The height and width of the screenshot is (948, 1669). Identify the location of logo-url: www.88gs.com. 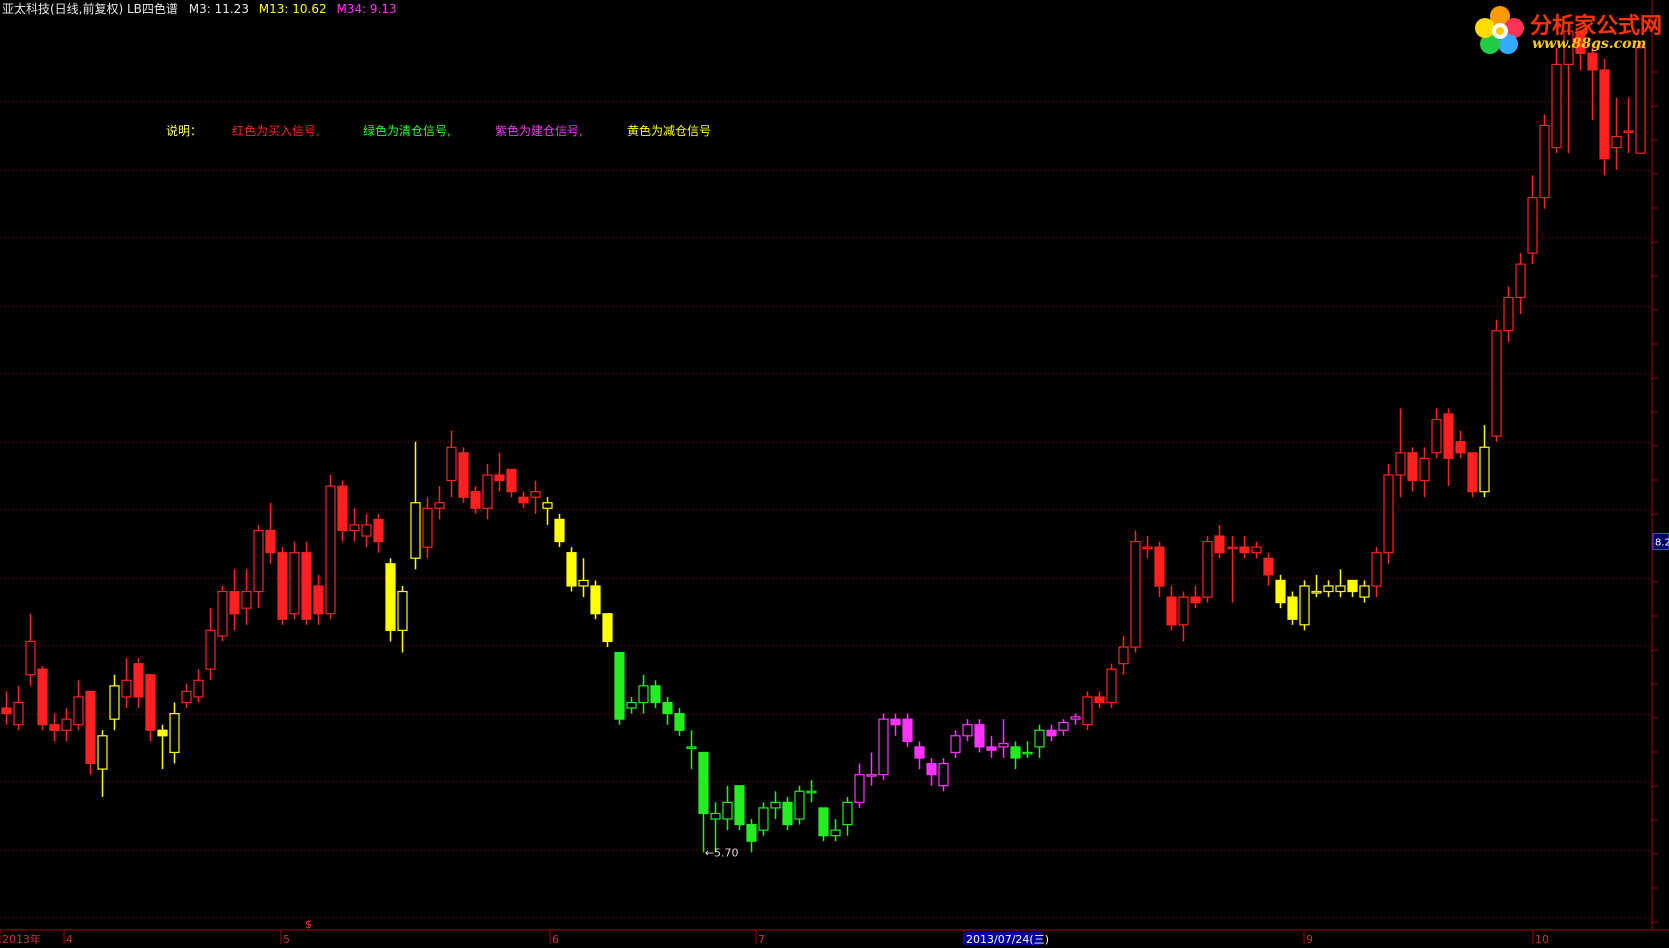
(1589, 44).